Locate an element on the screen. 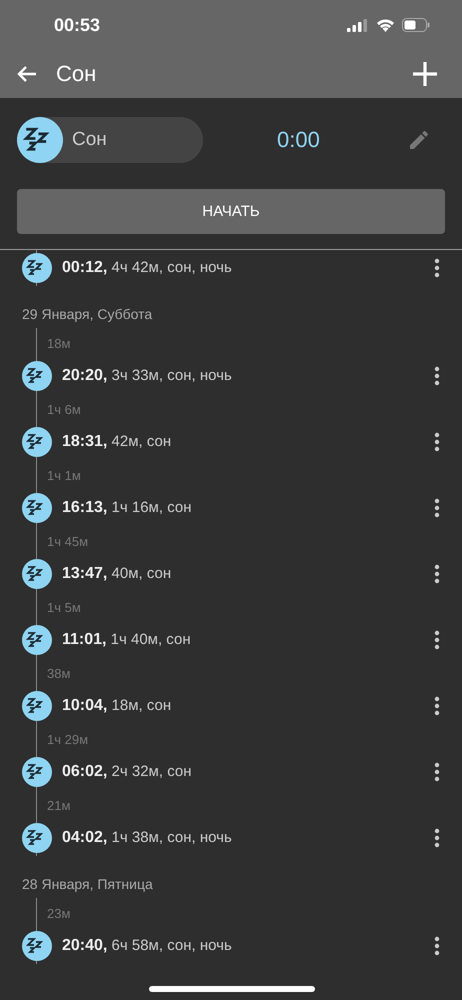 The width and height of the screenshot is (462, 1000). entry-text: 20:40, 6ч 58м, сон, ночь is located at coordinates (246, 946).